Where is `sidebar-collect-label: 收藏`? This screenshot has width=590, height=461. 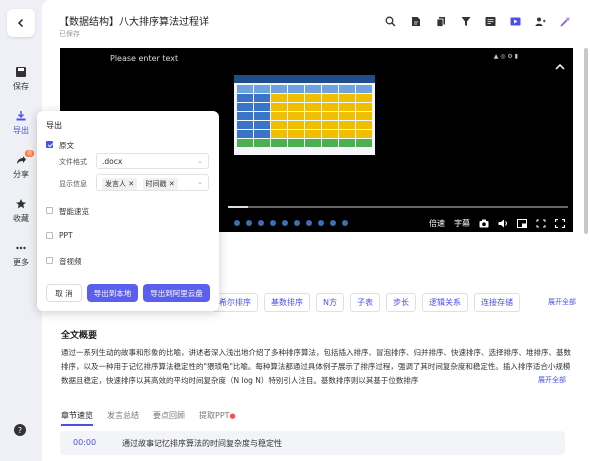 sidebar-collect-label: 收藏 is located at coordinates (21, 218).